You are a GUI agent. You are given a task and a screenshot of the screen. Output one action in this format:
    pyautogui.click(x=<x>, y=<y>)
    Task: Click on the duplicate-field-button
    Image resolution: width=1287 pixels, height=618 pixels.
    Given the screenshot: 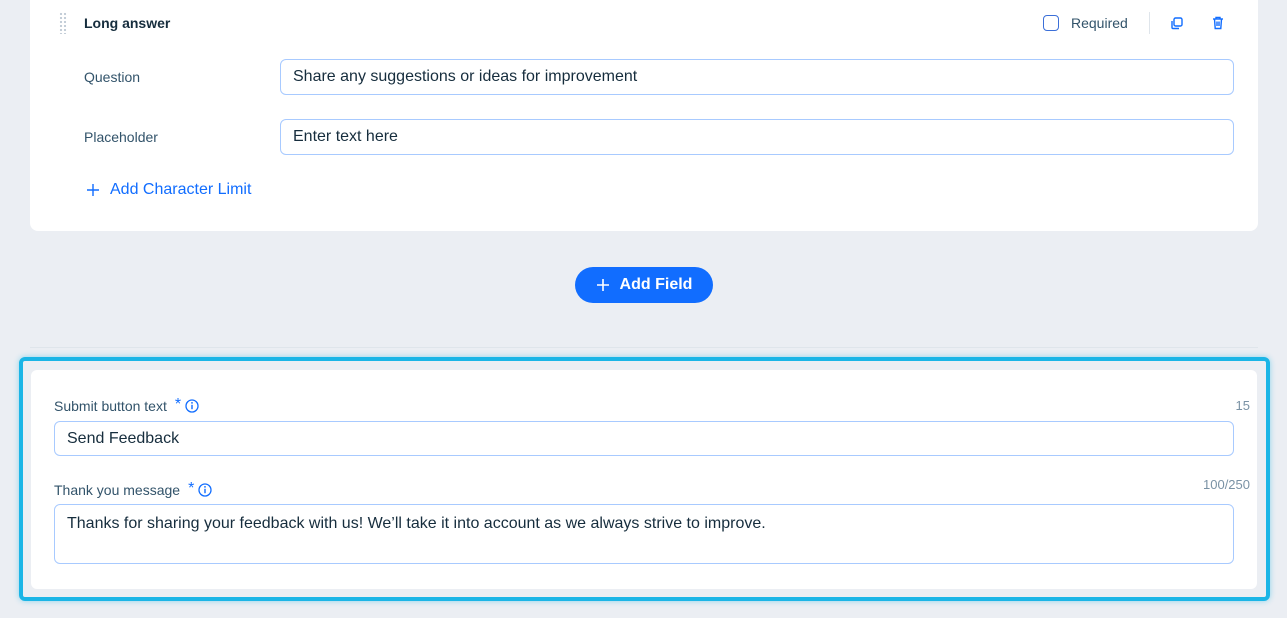 What is the action you would take?
    pyautogui.click(x=1177, y=23)
    